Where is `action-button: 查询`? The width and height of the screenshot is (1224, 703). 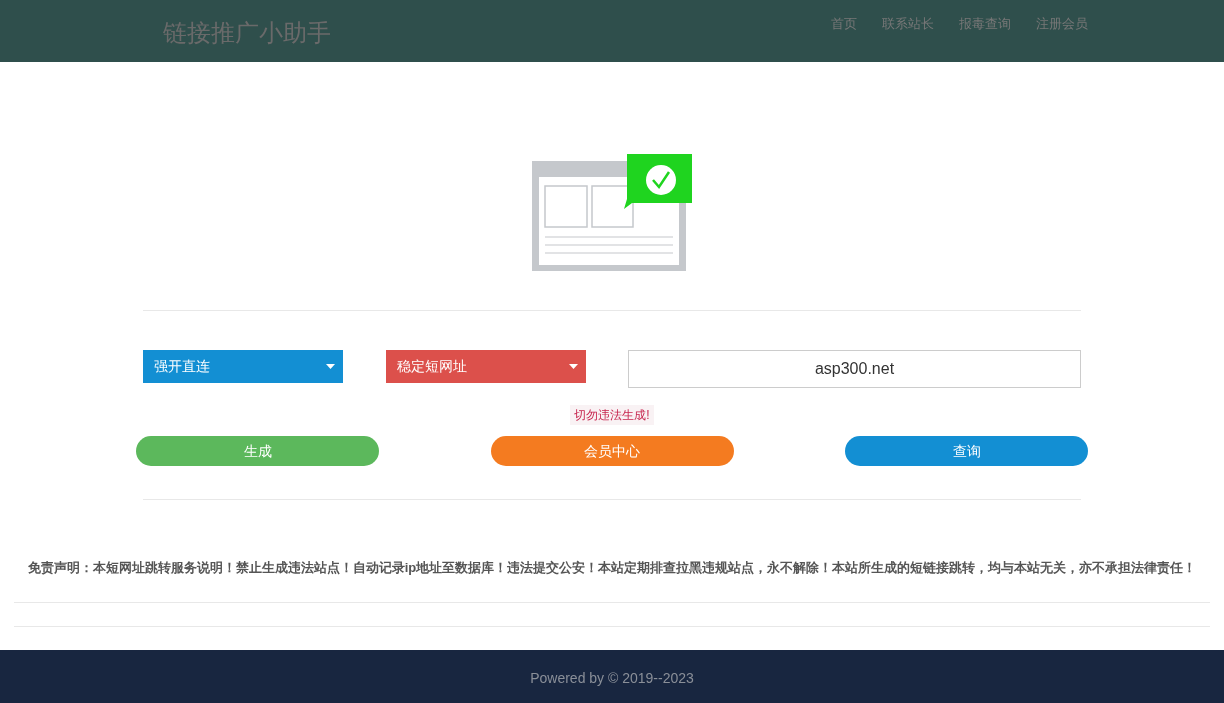
action-button: 查询 is located at coordinates (966, 451).